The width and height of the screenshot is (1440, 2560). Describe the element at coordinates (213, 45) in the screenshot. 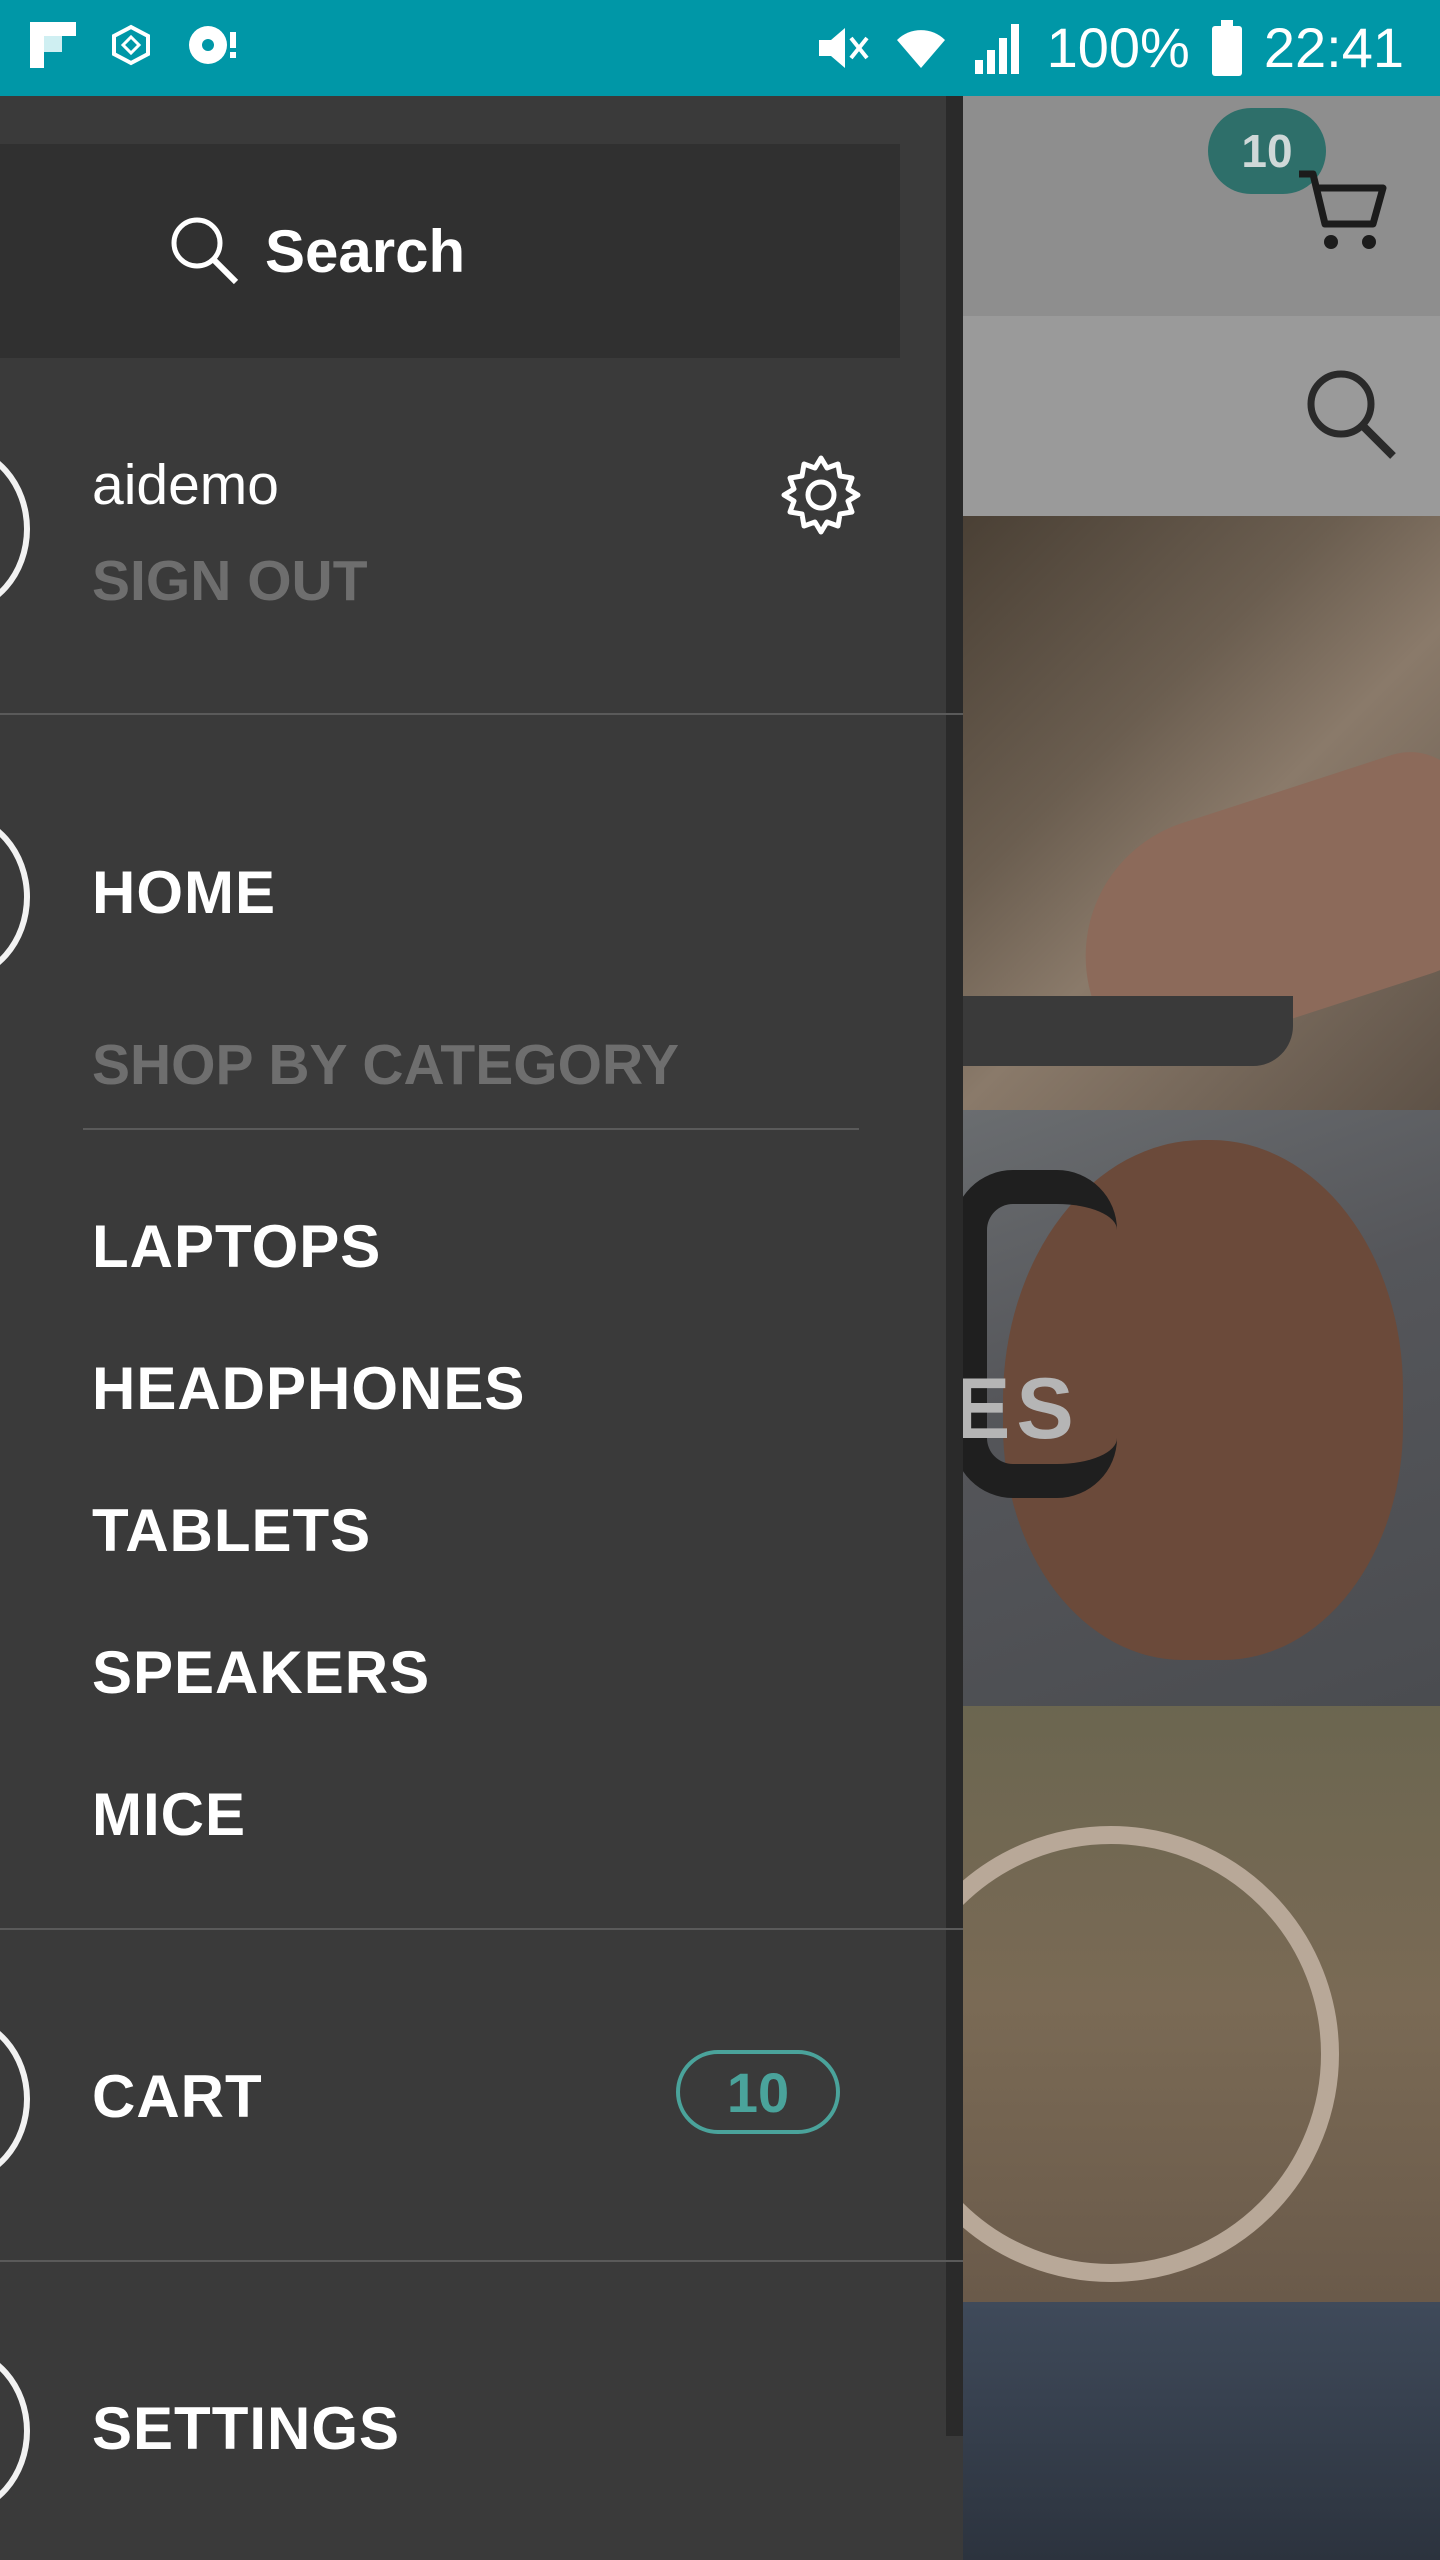

I see `record-icon` at that location.